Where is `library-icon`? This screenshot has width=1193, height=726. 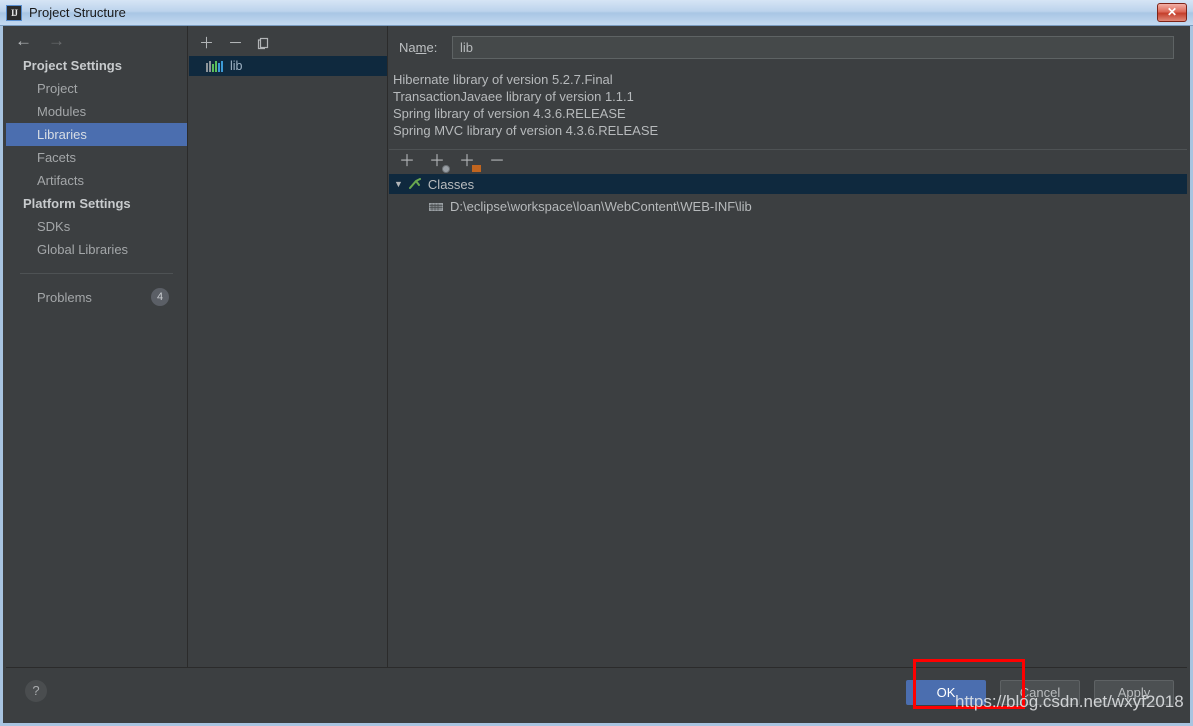
library-icon is located at coordinates (214, 66).